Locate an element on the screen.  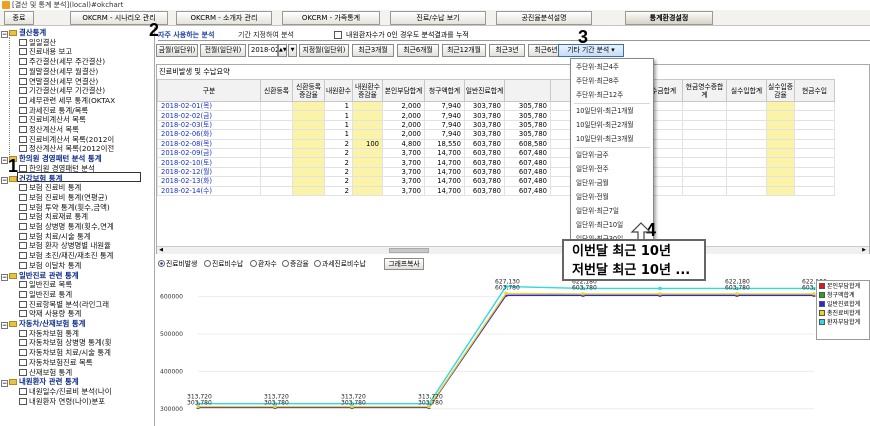
menu-family-stats-button: OKCRM - 가족통계 is located at coordinates (331, 18).